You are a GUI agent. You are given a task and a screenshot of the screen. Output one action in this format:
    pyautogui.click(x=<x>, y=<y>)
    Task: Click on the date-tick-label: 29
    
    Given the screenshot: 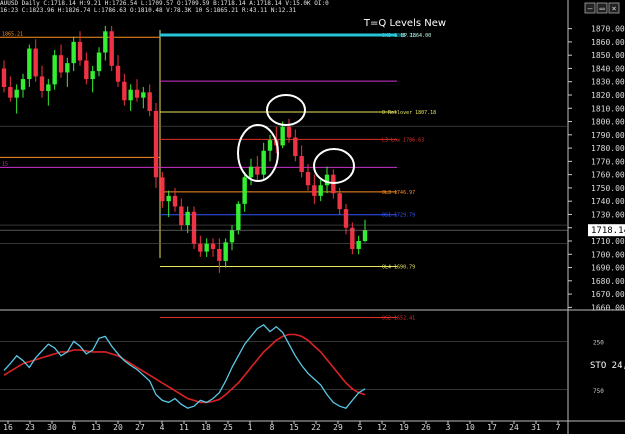 What is the action you would take?
    pyautogui.click(x=338, y=427)
    